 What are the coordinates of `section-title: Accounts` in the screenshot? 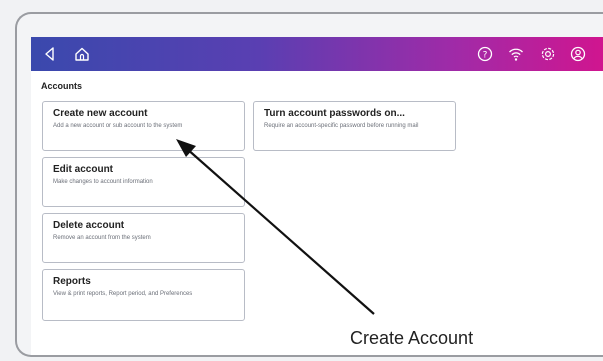 It's located at (62, 86).